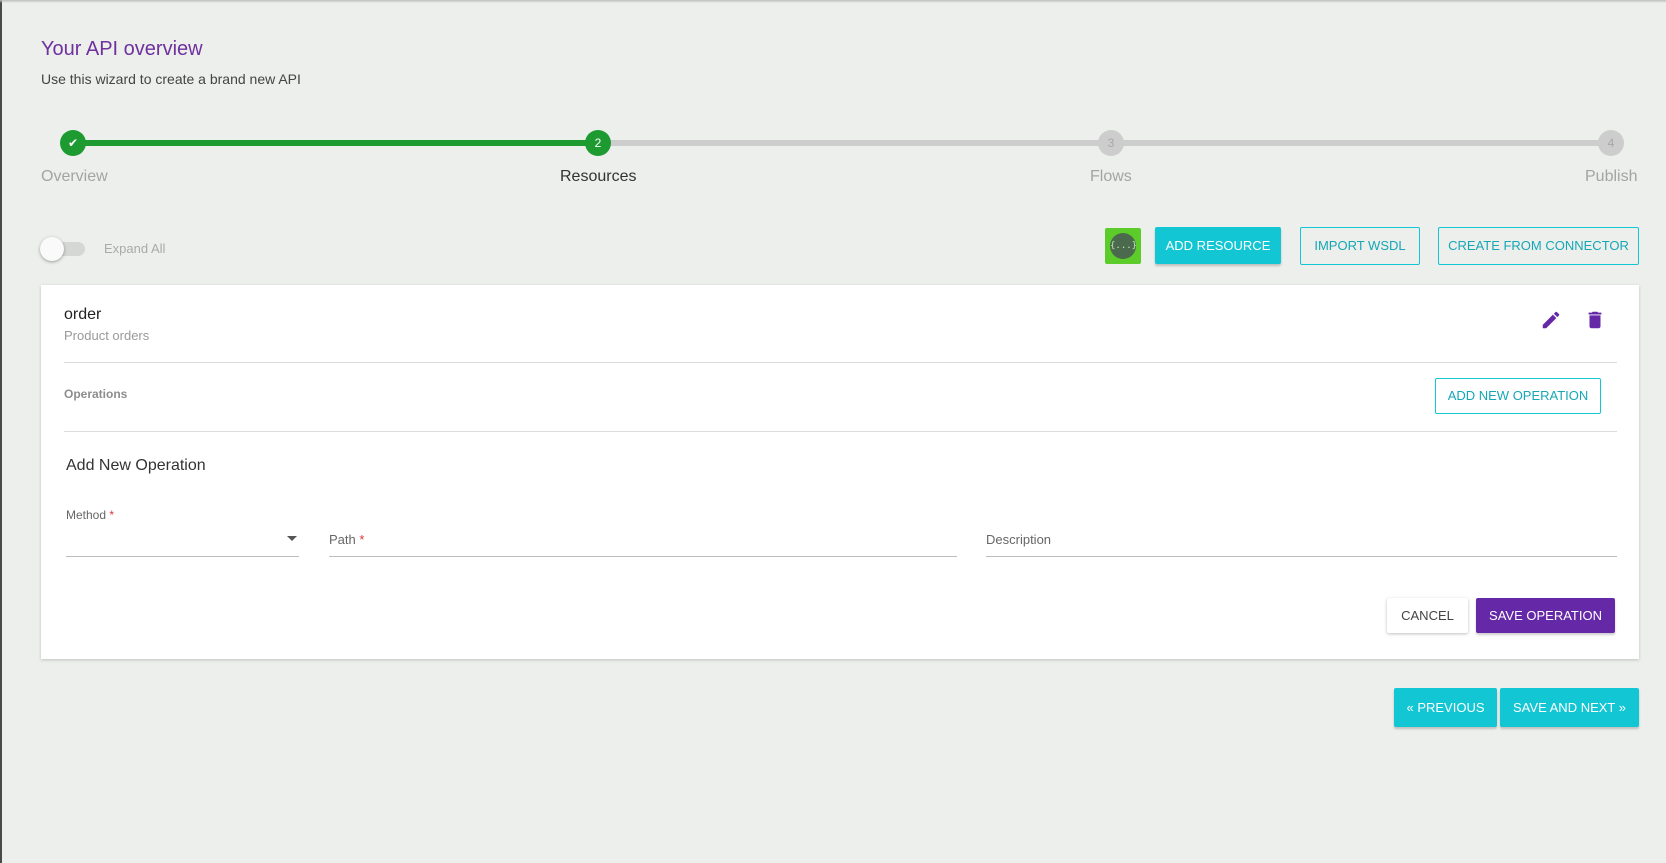 This screenshot has height=863, width=1666. What do you see at coordinates (1218, 245) in the screenshot?
I see `add-resource-button: ADD RESOURCE` at bounding box center [1218, 245].